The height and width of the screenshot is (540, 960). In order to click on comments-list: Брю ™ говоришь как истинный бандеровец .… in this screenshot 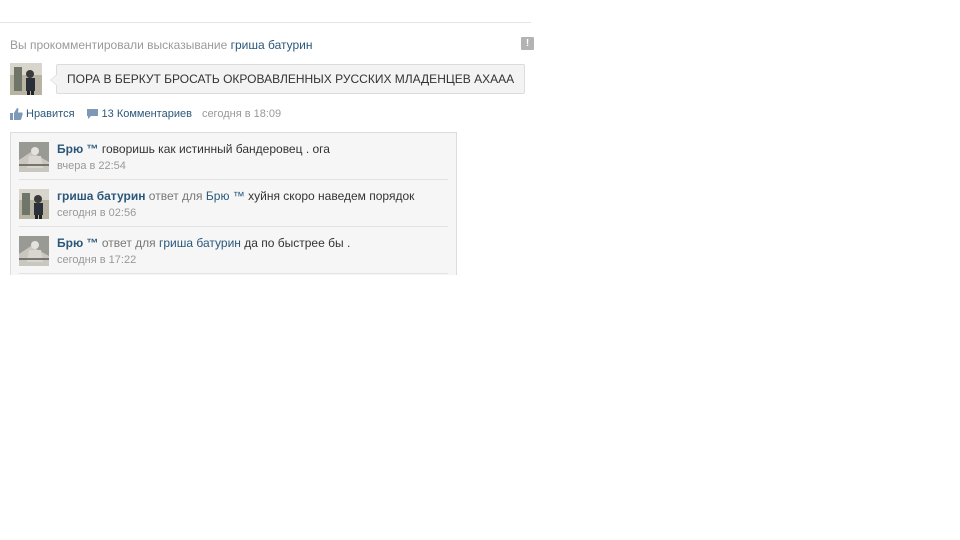, I will do `click(233, 203)`.